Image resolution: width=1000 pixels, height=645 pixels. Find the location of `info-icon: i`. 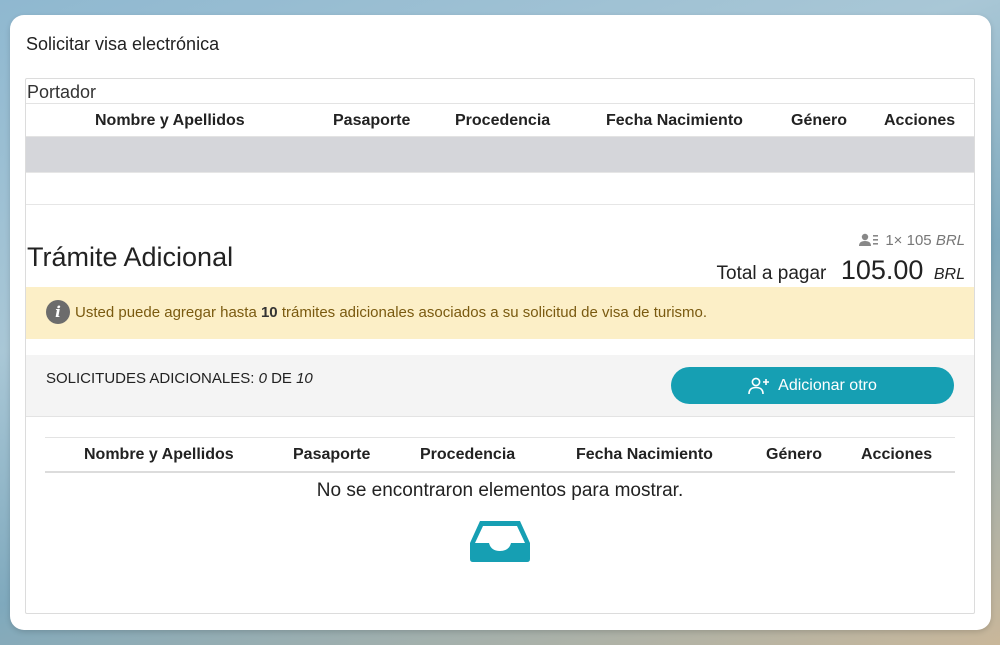

info-icon: i is located at coordinates (58, 312).